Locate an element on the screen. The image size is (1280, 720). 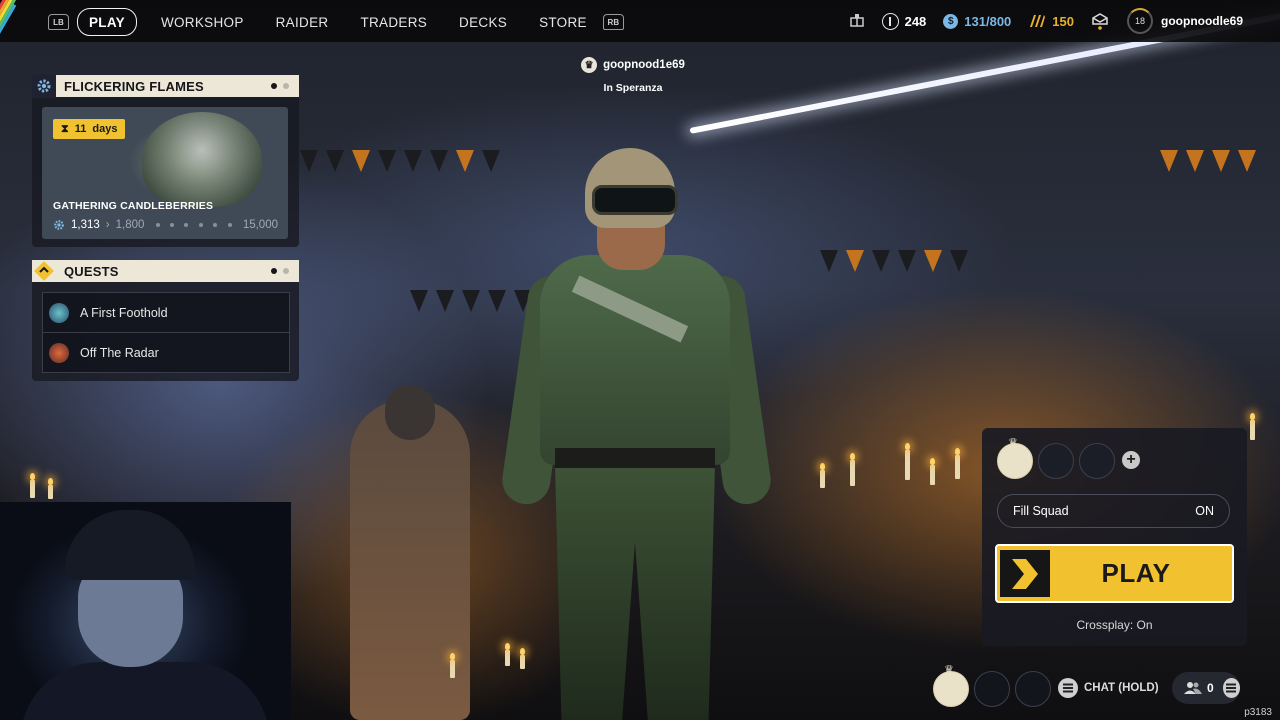
event-progress: 1,313 › 1,800 15,000 is located at coordinates (165, 225).